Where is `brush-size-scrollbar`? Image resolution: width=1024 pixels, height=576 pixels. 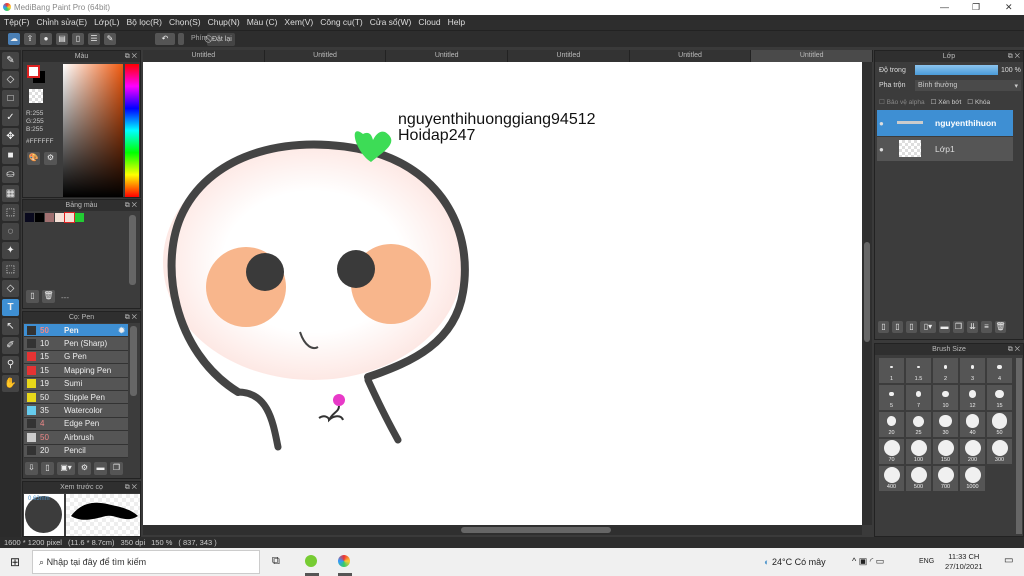
brush-size-scrollbar is located at coordinates (1019, 446).